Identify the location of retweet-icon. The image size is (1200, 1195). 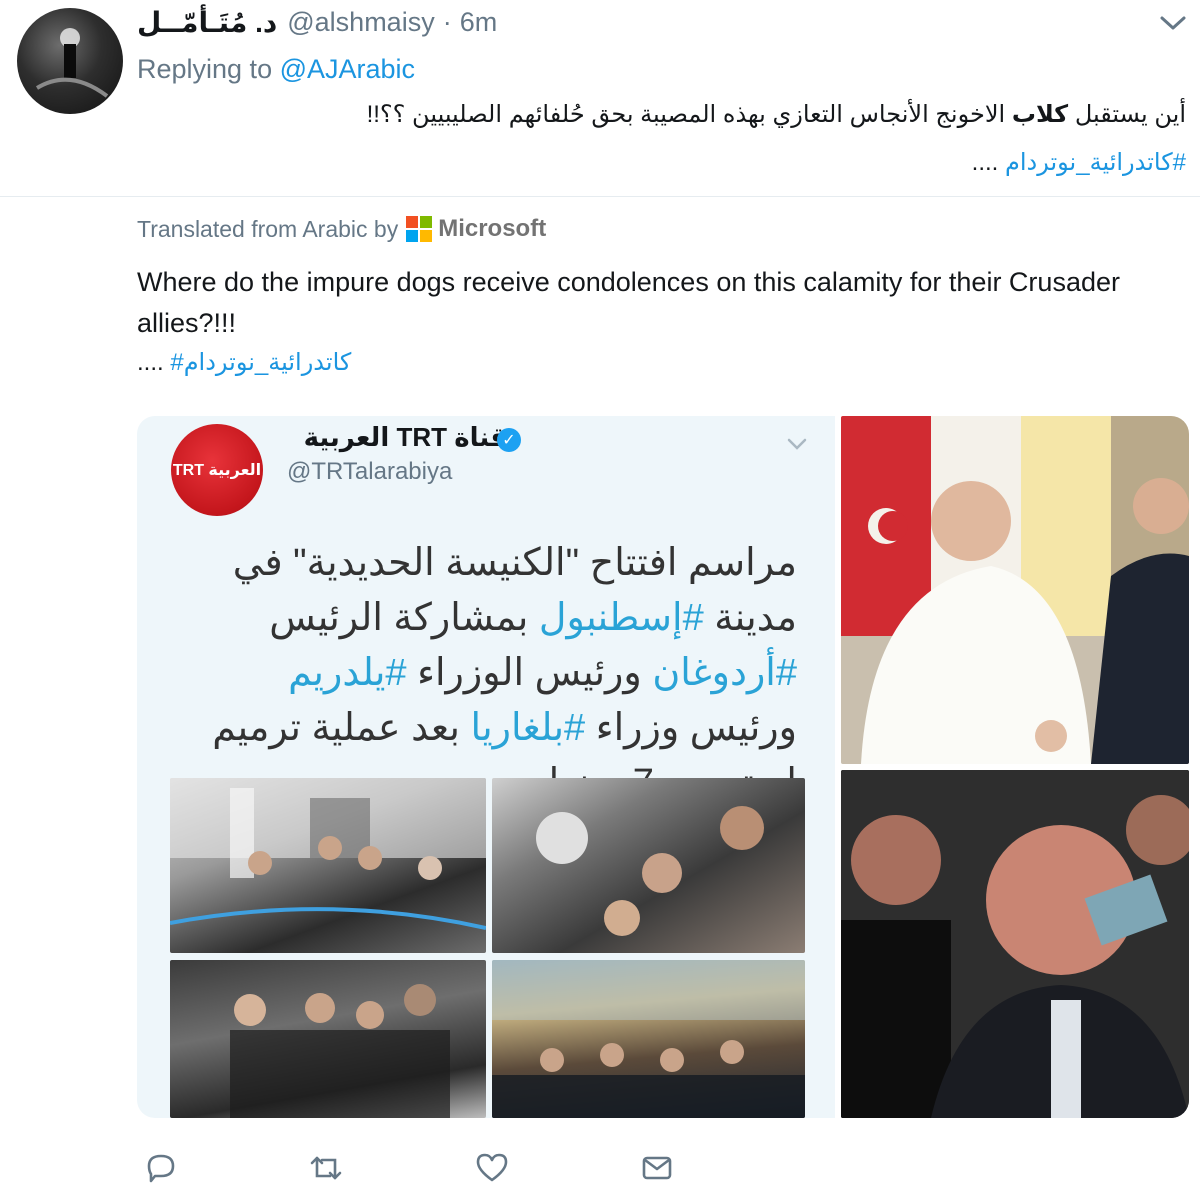
(326, 1168).